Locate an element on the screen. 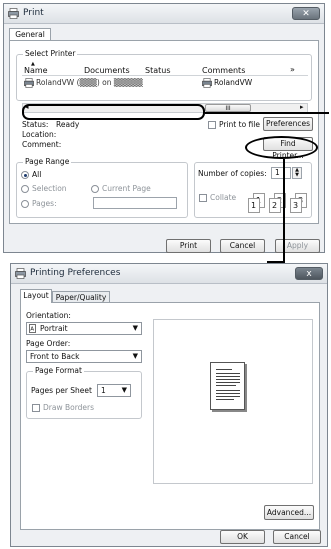  printer-name: RolandVW (▒▒▒) on ▒▒▒▒▒ is located at coordinates (89, 82).